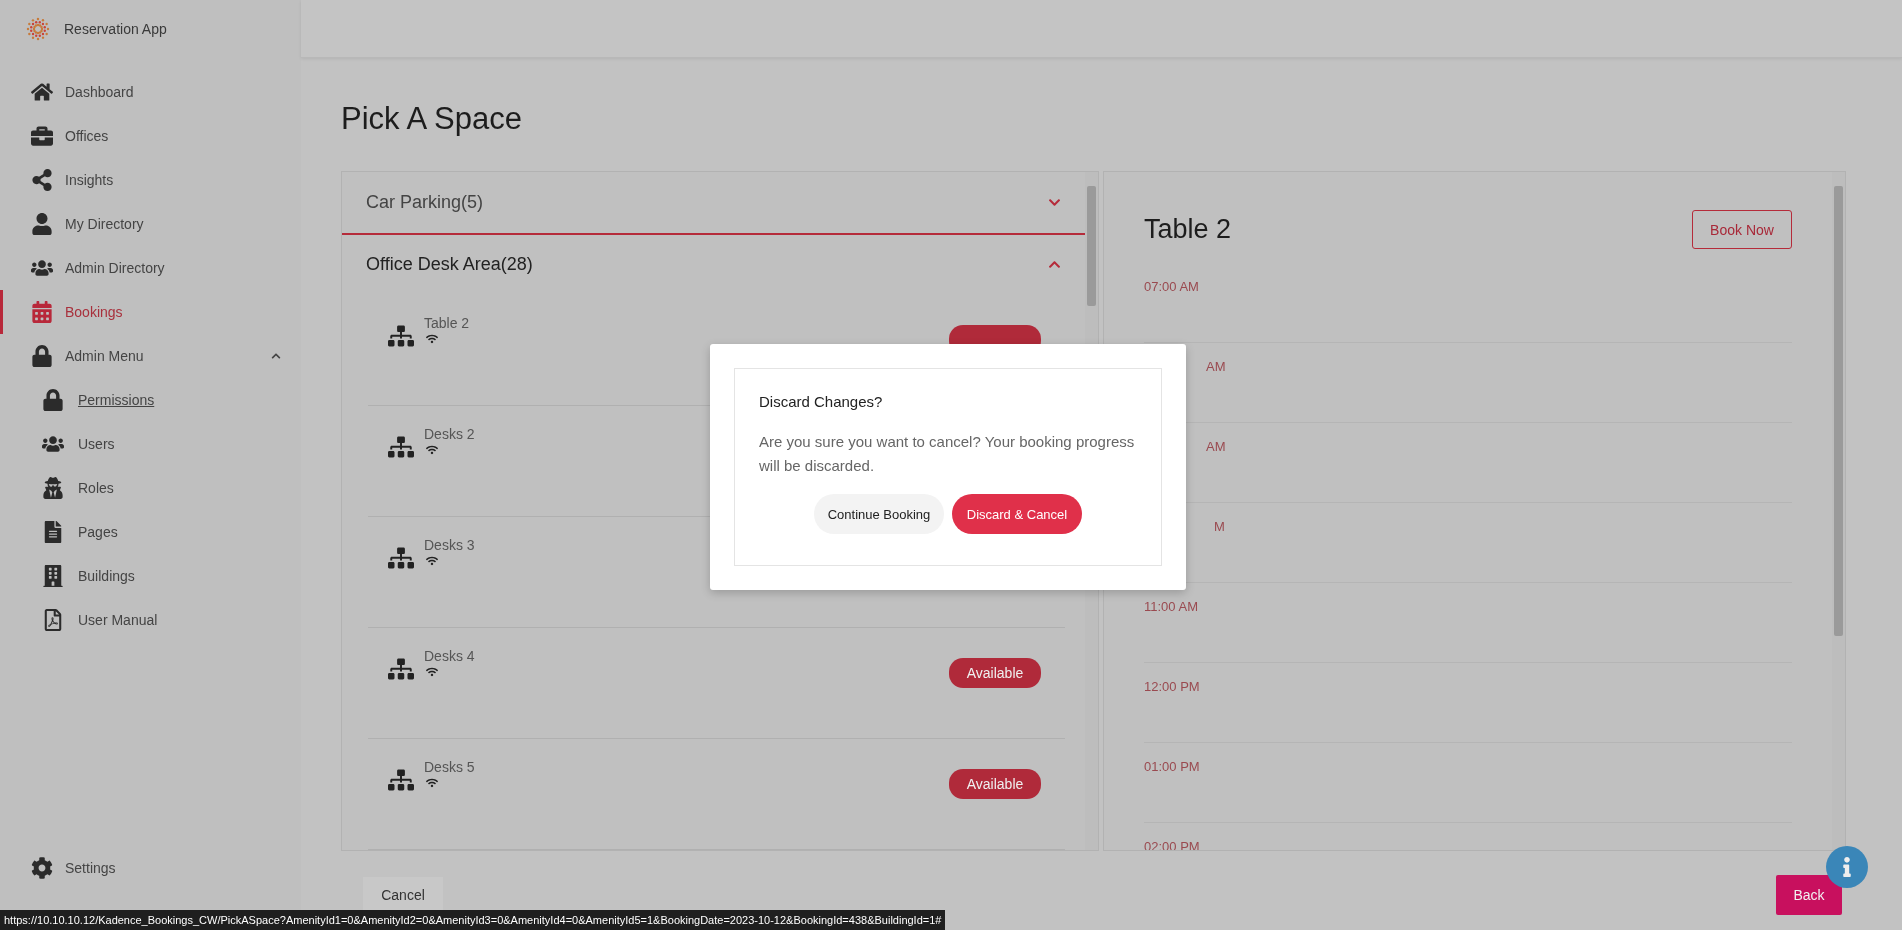 The image size is (1902, 930). What do you see at coordinates (276, 356) in the screenshot?
I see `chevron-icon` at bounding box center [276, 356].